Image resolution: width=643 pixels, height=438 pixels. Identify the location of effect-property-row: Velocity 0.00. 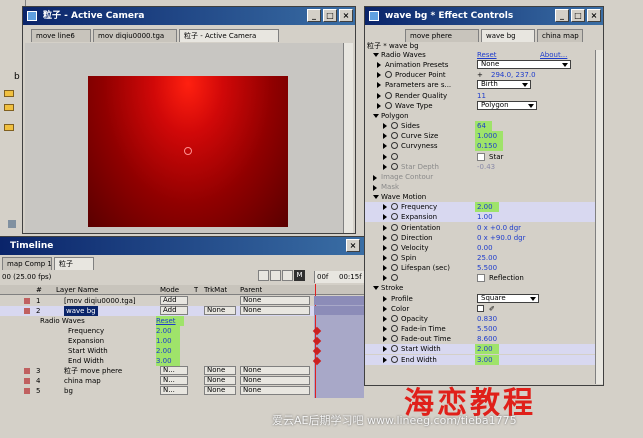
(481, 248).